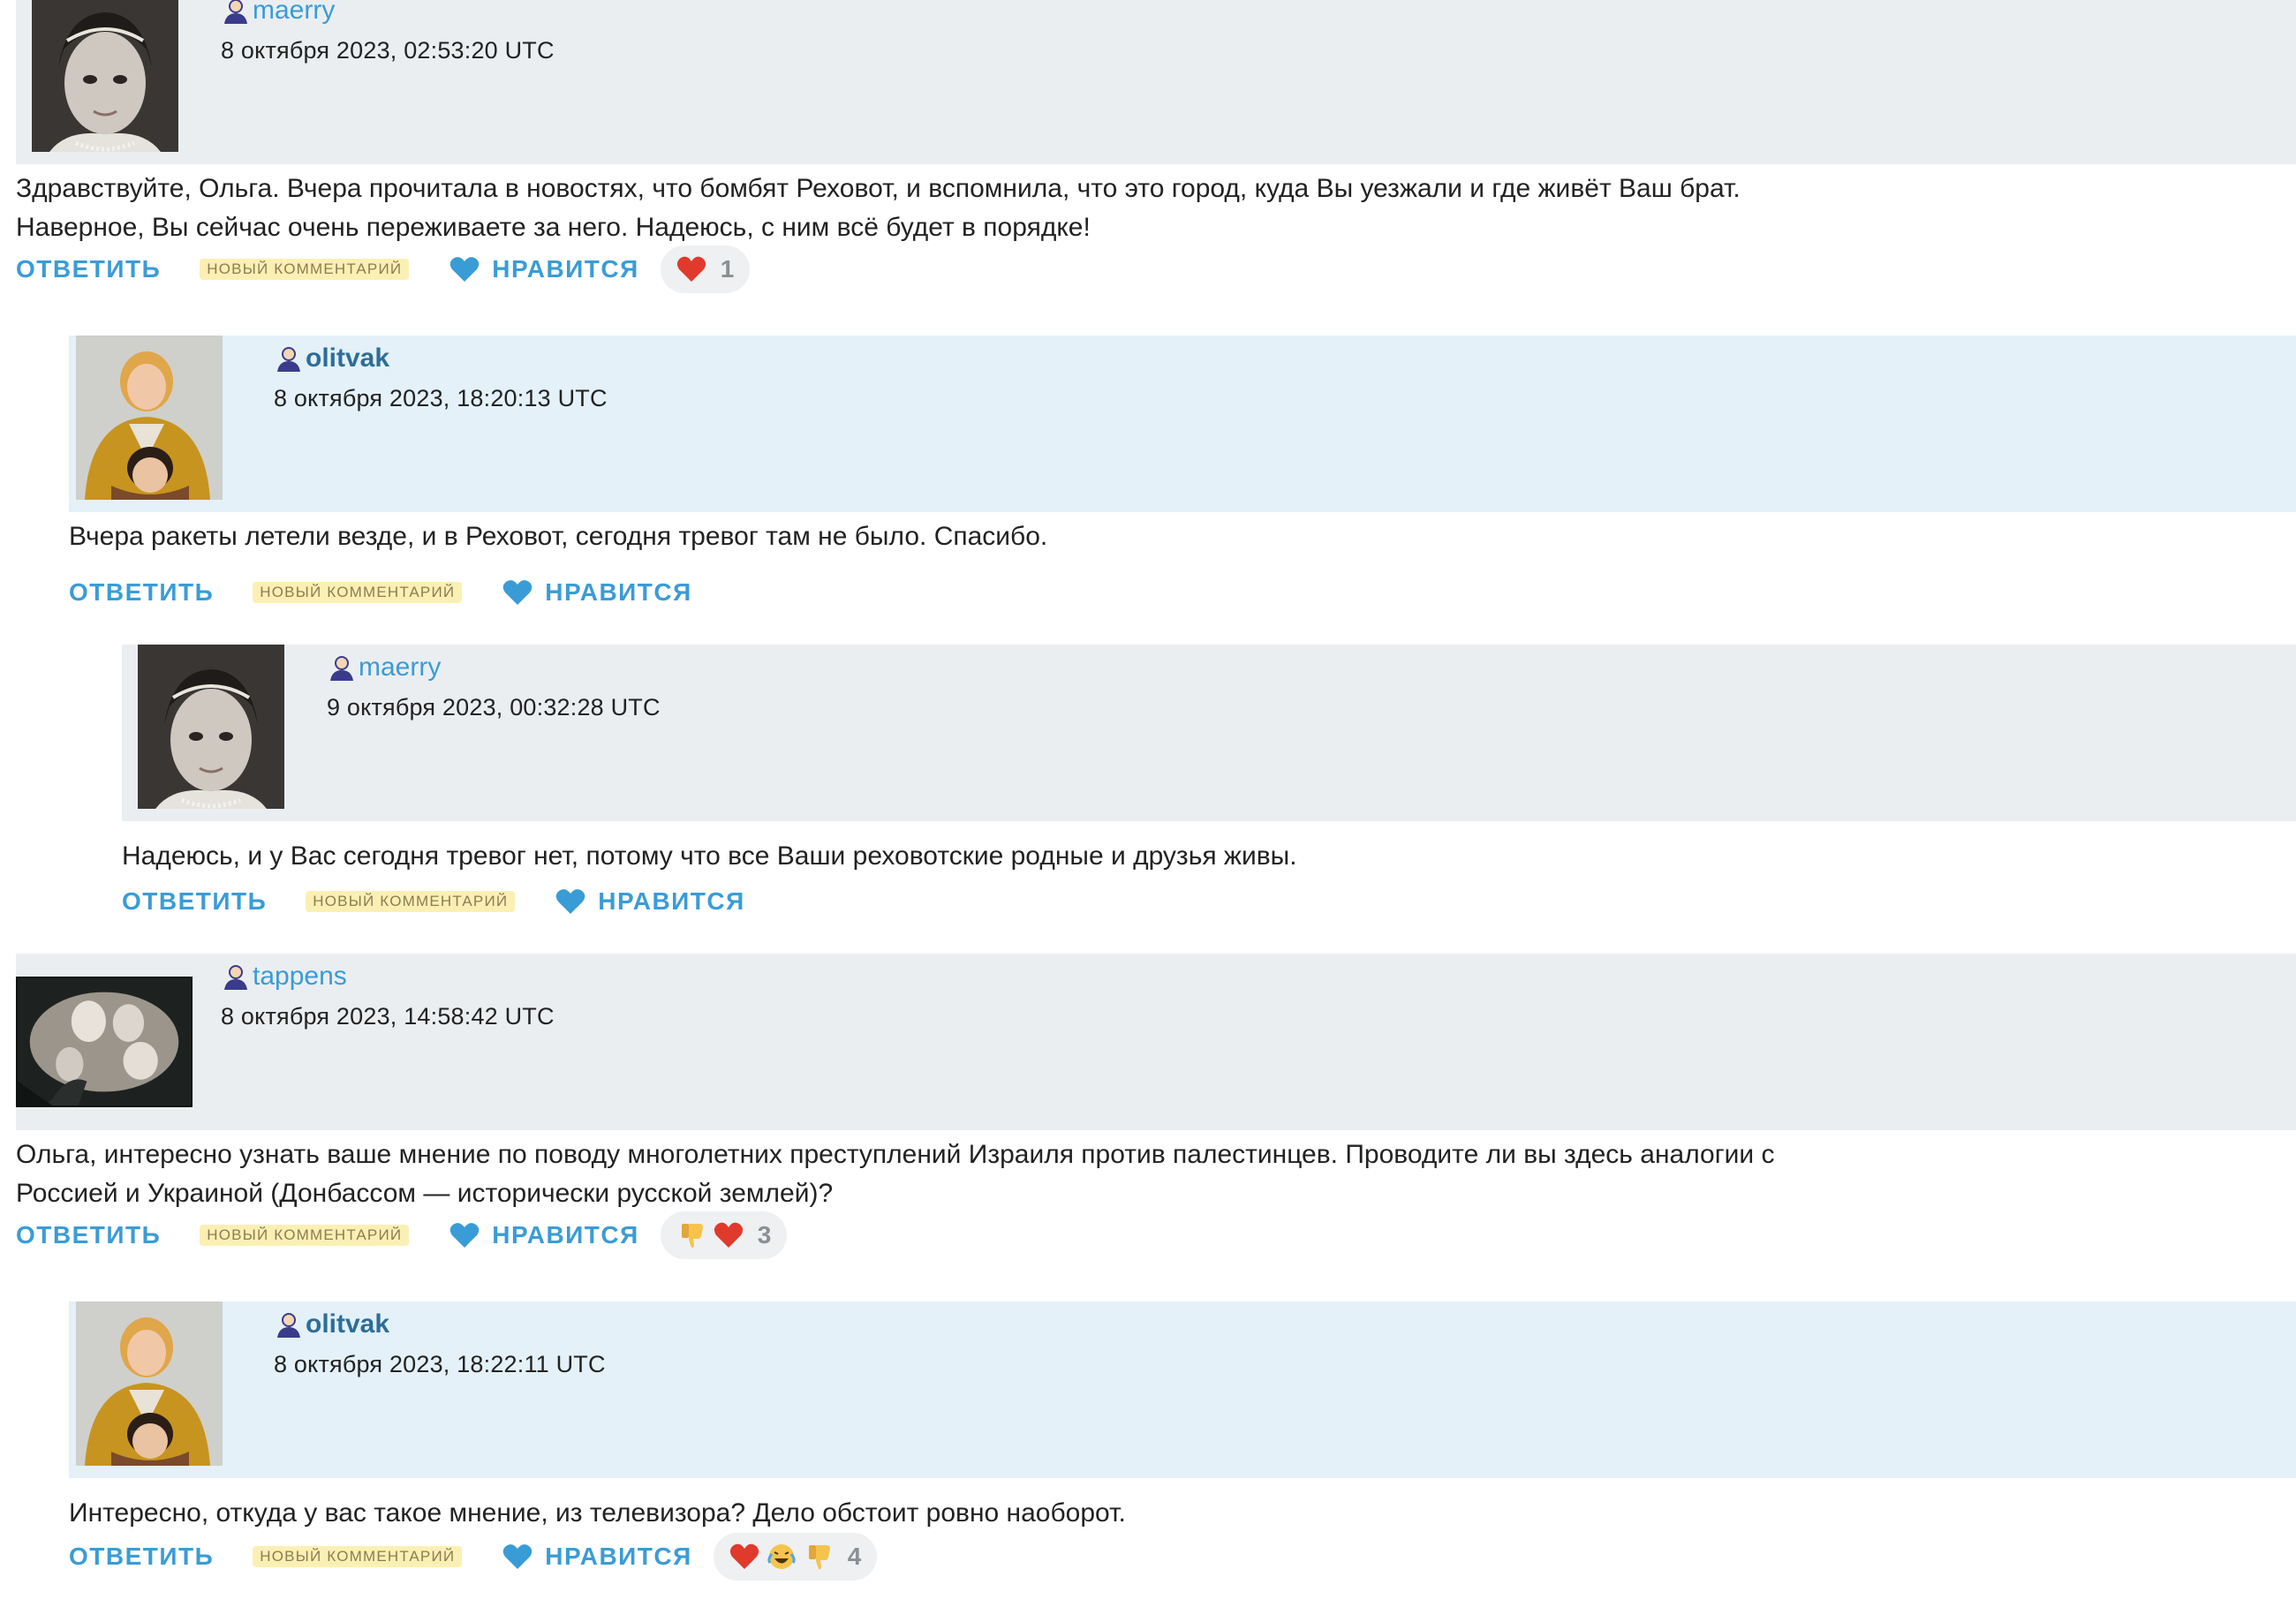 The height and width of the screenshot is (1607, 2296). I want to click on comment-header: olitvak 8 октября 2023, 18:22:11 UTC, so click(1182, 1389).